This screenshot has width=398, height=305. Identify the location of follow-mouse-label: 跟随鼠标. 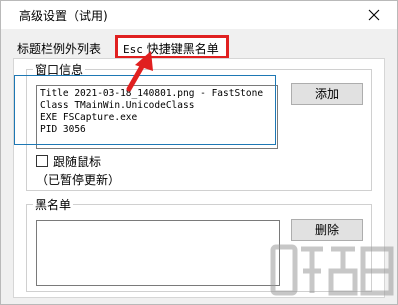
(77, 162).